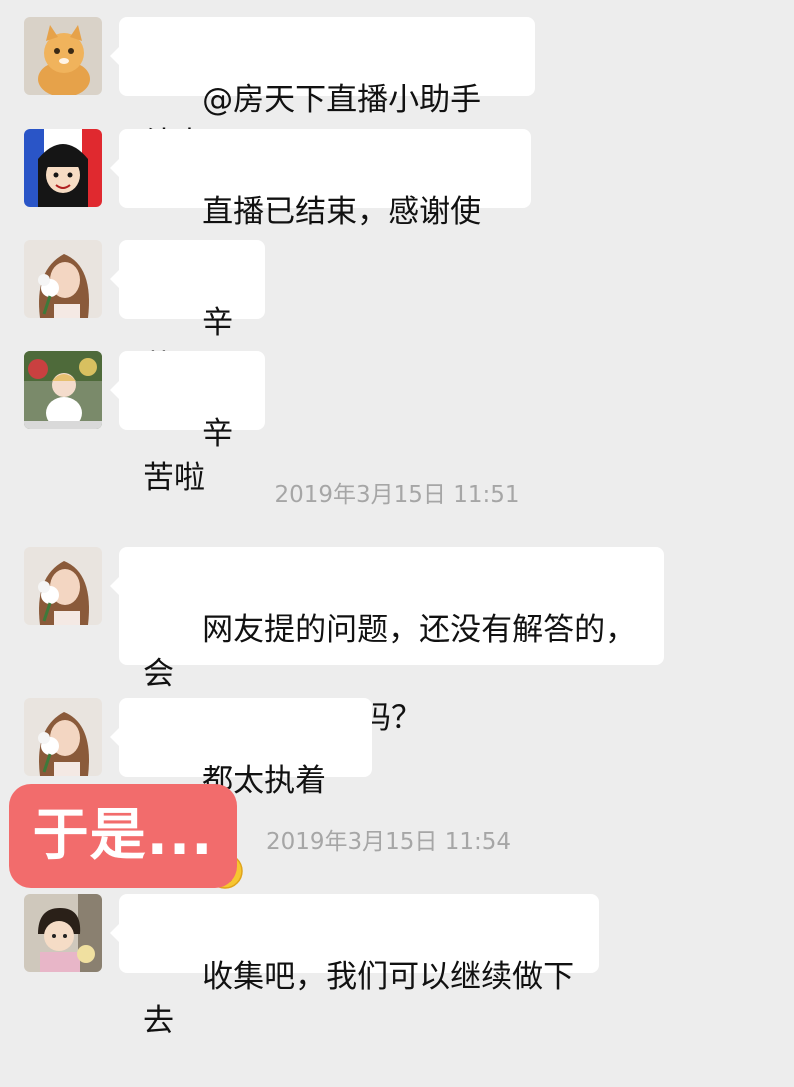 This screenshot has width=794, height=1087. Describe the element at coordinates (187, 312) in the screenshot. I see `message-bubble: 辛苦了` at that location.